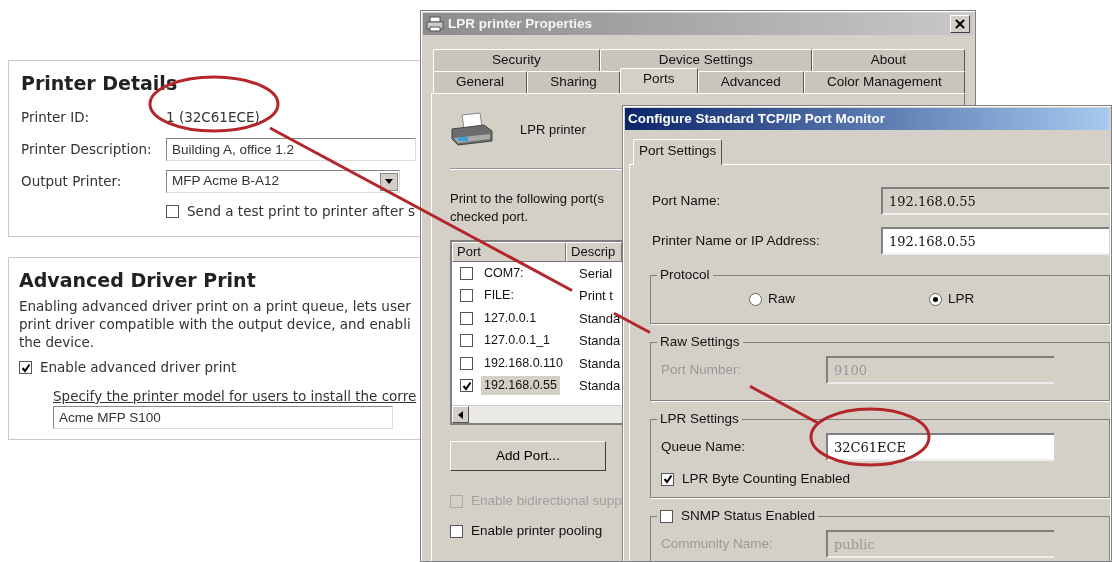 This screenshot has width=1112, height=562. I want to click on scroll-left-button, so click(460, 414).